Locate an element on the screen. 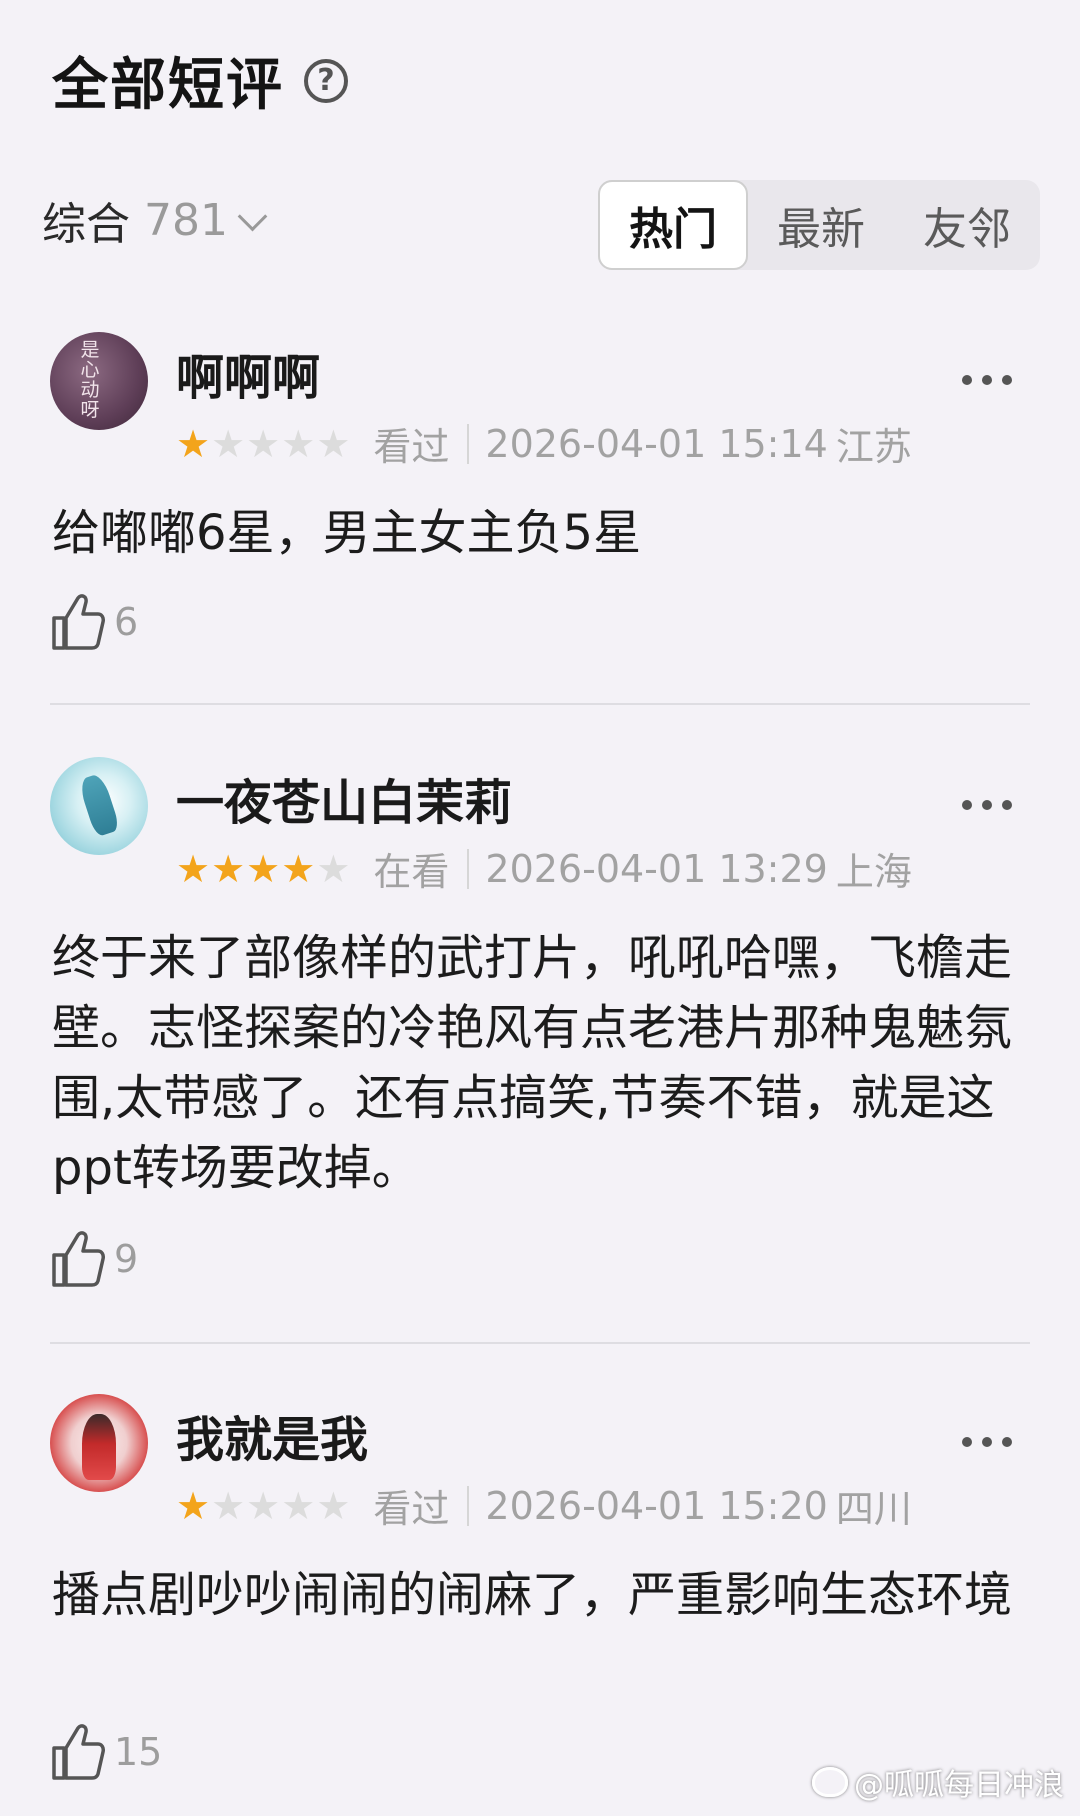 This screenshot has height=1816, width=1080. avatar-text: 是心动呀 is located at coordinates (90, 380).